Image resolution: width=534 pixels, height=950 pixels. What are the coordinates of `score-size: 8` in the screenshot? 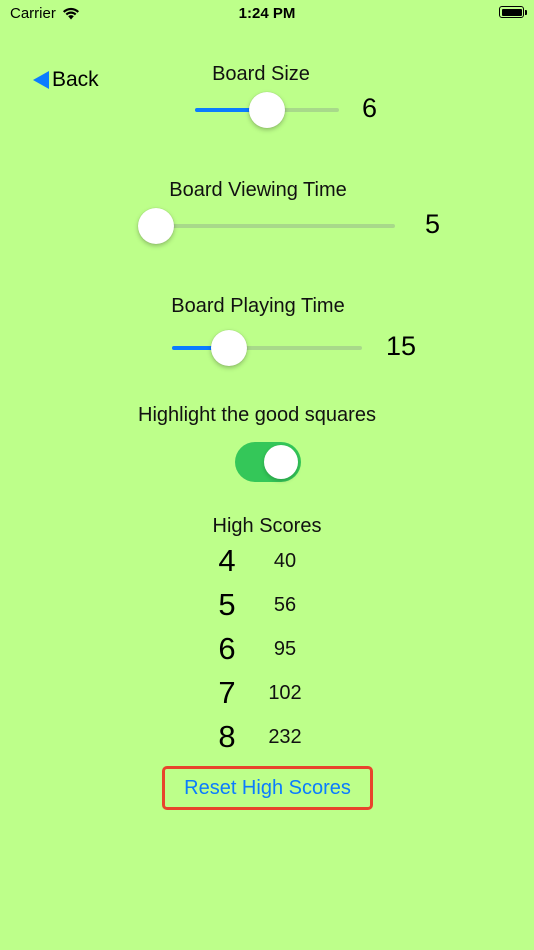 It's located at (227, 736).